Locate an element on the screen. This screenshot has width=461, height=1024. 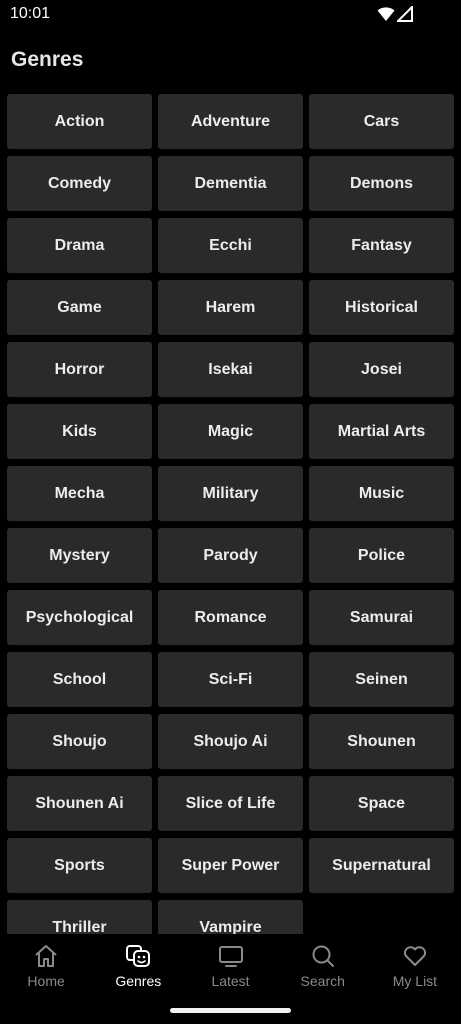
genre-button: Music is located at coordinates (381, 493).